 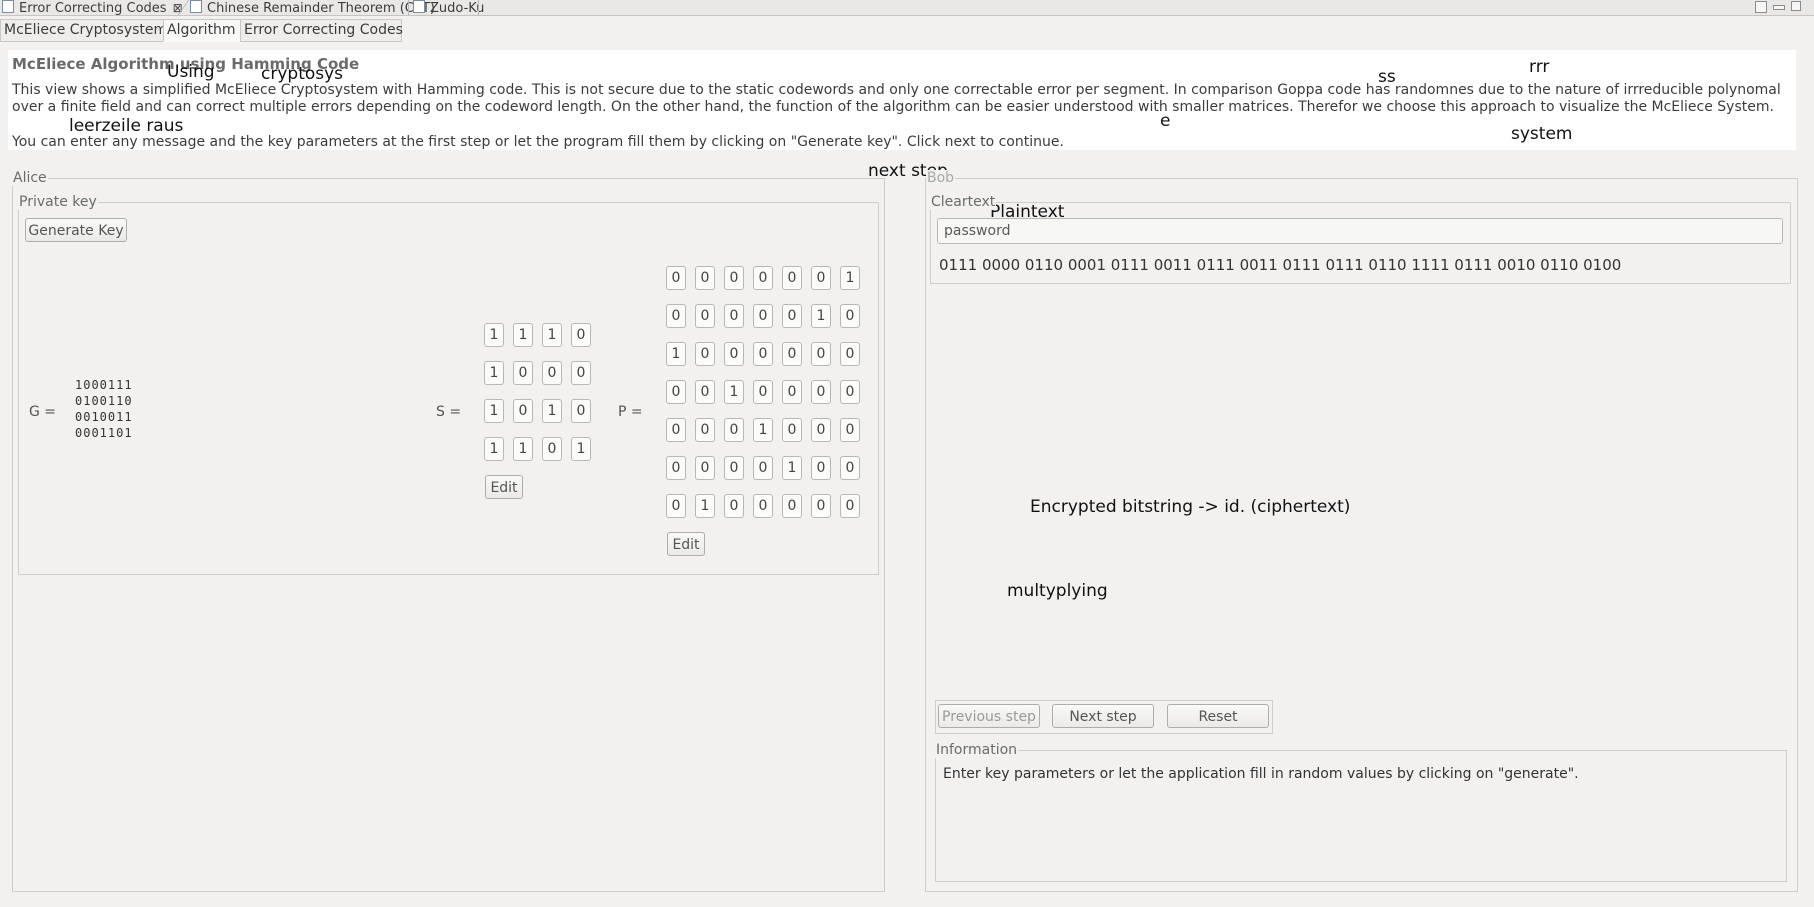 I want to click on puzzle-icon, so click(x=419, y=6).